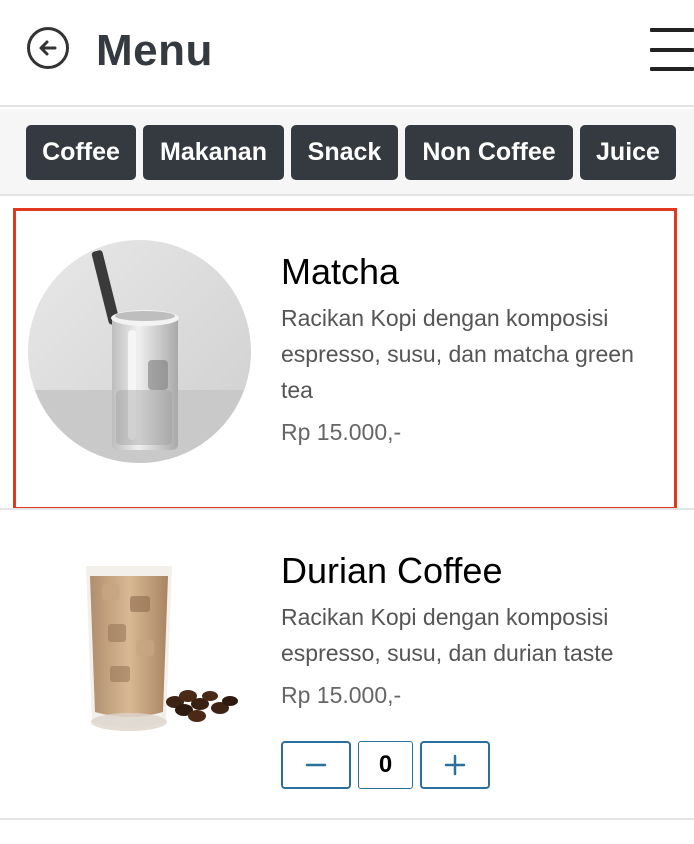 The width and height of the screenshot is (694, 844). I want to click on category-coffee-button: Coffee, so click(81, 152).